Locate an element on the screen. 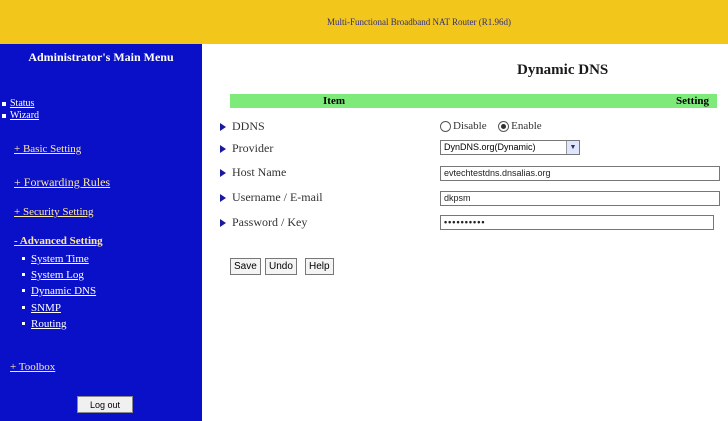 The height and width of the screenshot is (421, 728). ddns-disable-radio is located at coordinates (445, 126).